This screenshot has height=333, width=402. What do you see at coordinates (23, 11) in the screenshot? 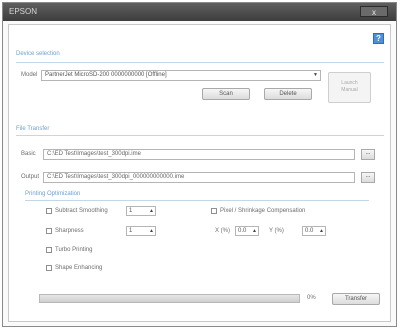
I see `window-title: EPSON` at bounding box center [23, 11].